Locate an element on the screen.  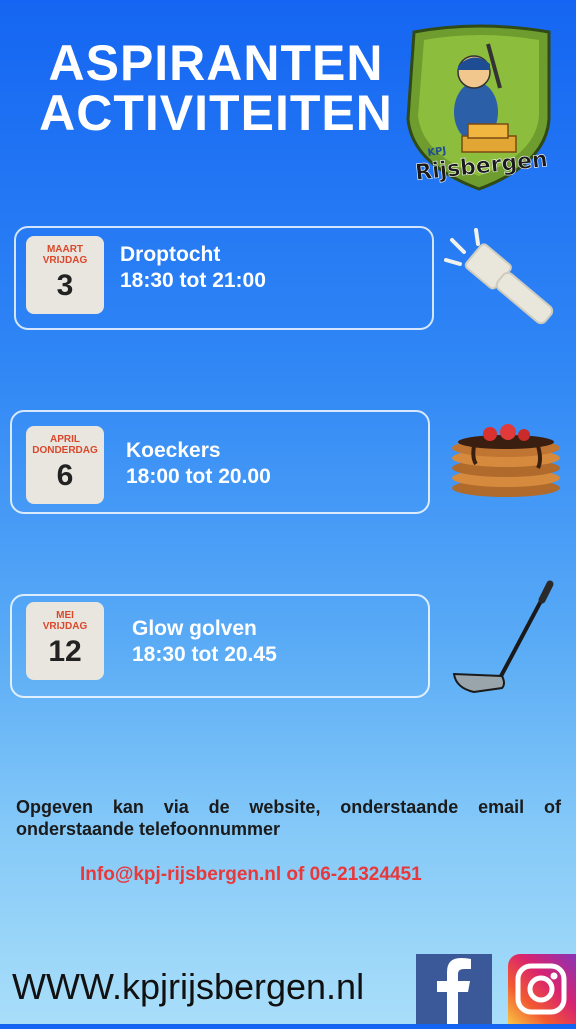
flashlight-icon is located at coordinates (499, 276).